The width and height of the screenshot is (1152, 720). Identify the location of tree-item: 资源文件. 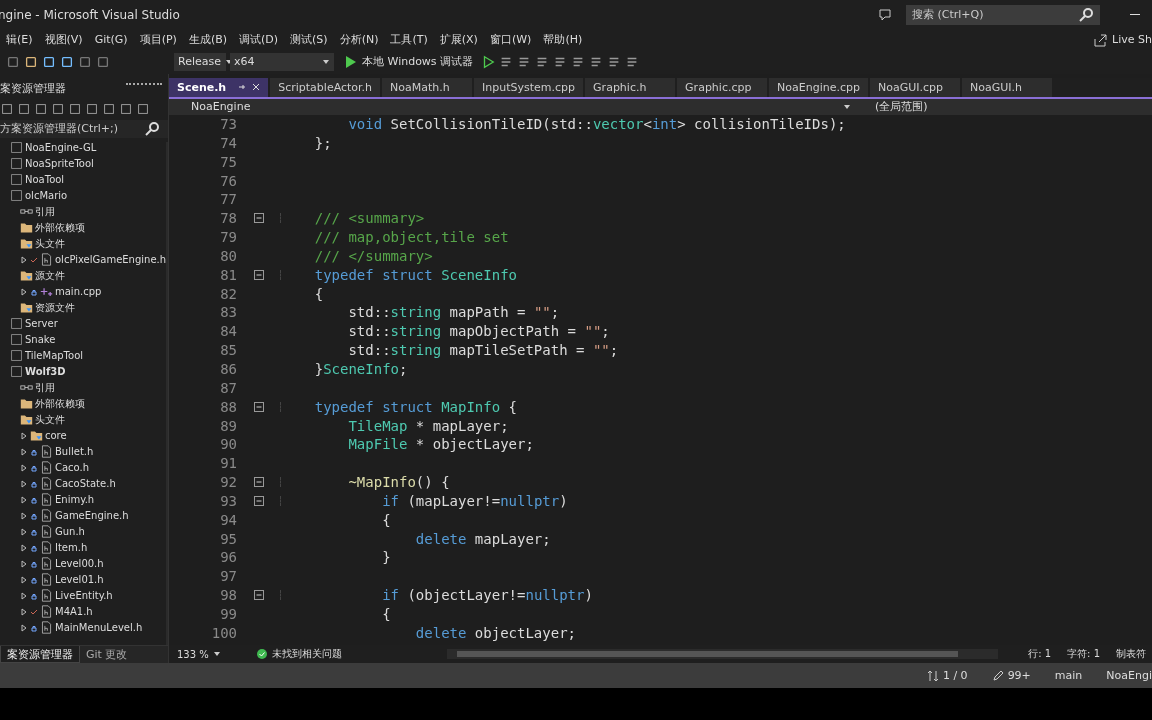
(55, 307).